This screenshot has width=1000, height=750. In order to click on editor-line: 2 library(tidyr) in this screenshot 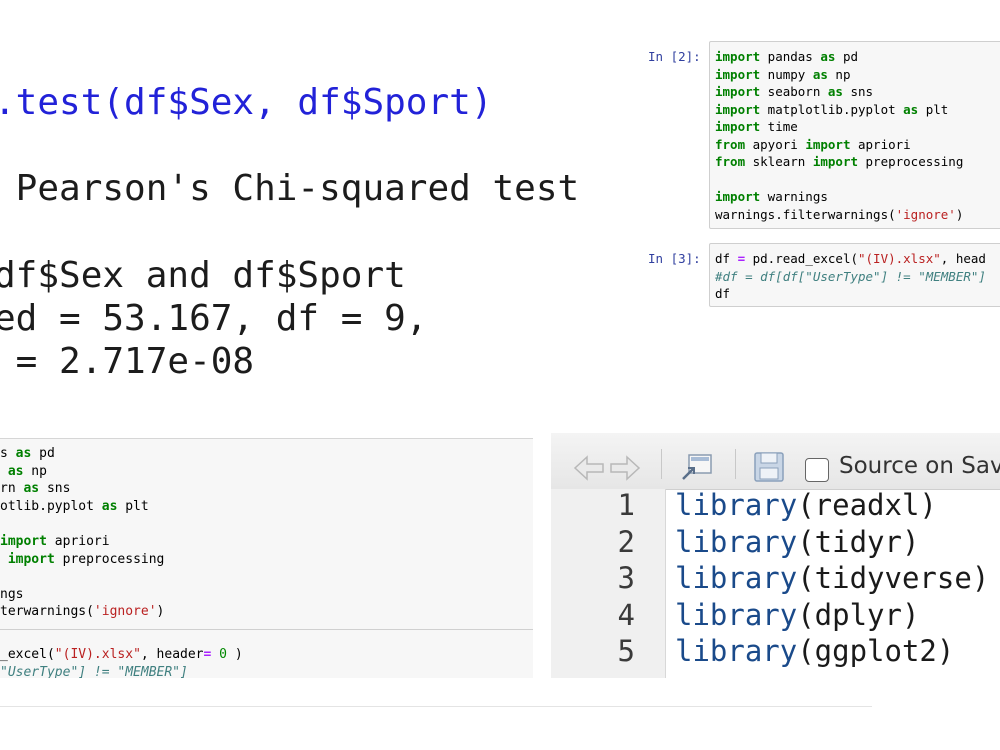, I will do `click(775, 542)`.